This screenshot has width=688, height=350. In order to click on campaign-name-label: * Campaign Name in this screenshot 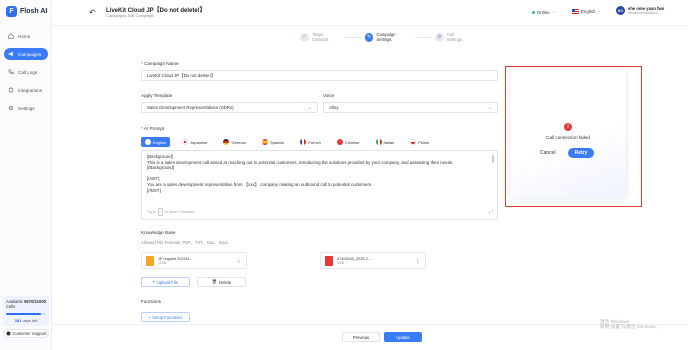, I will do `click(160, 63)`.